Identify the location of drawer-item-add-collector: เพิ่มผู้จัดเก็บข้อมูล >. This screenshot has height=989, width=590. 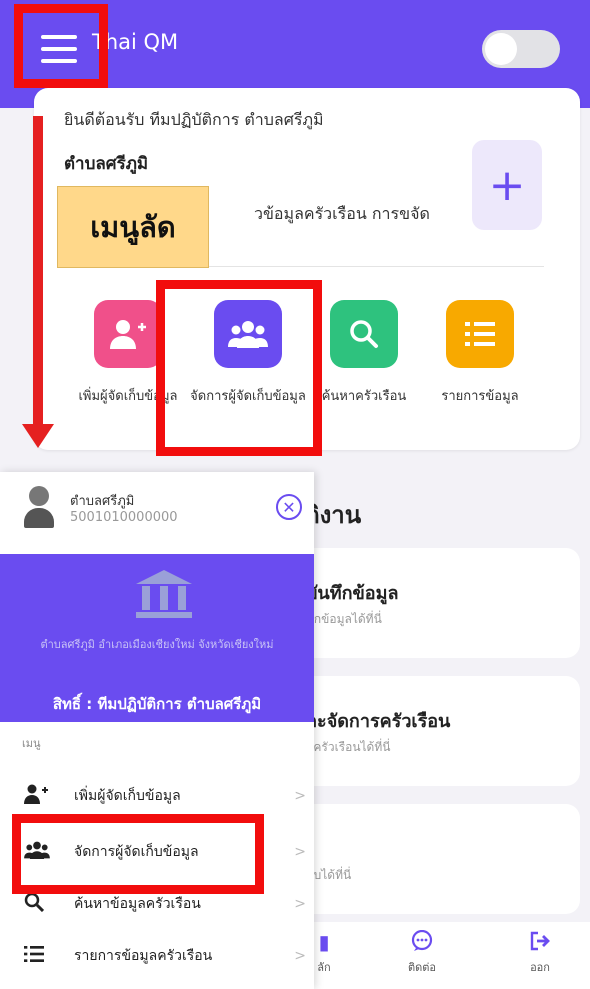
(166, 796).